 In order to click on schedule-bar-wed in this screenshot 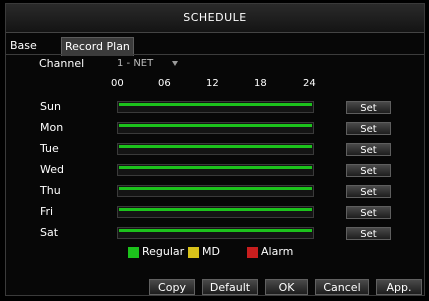, I will do `click(215, 170)`.